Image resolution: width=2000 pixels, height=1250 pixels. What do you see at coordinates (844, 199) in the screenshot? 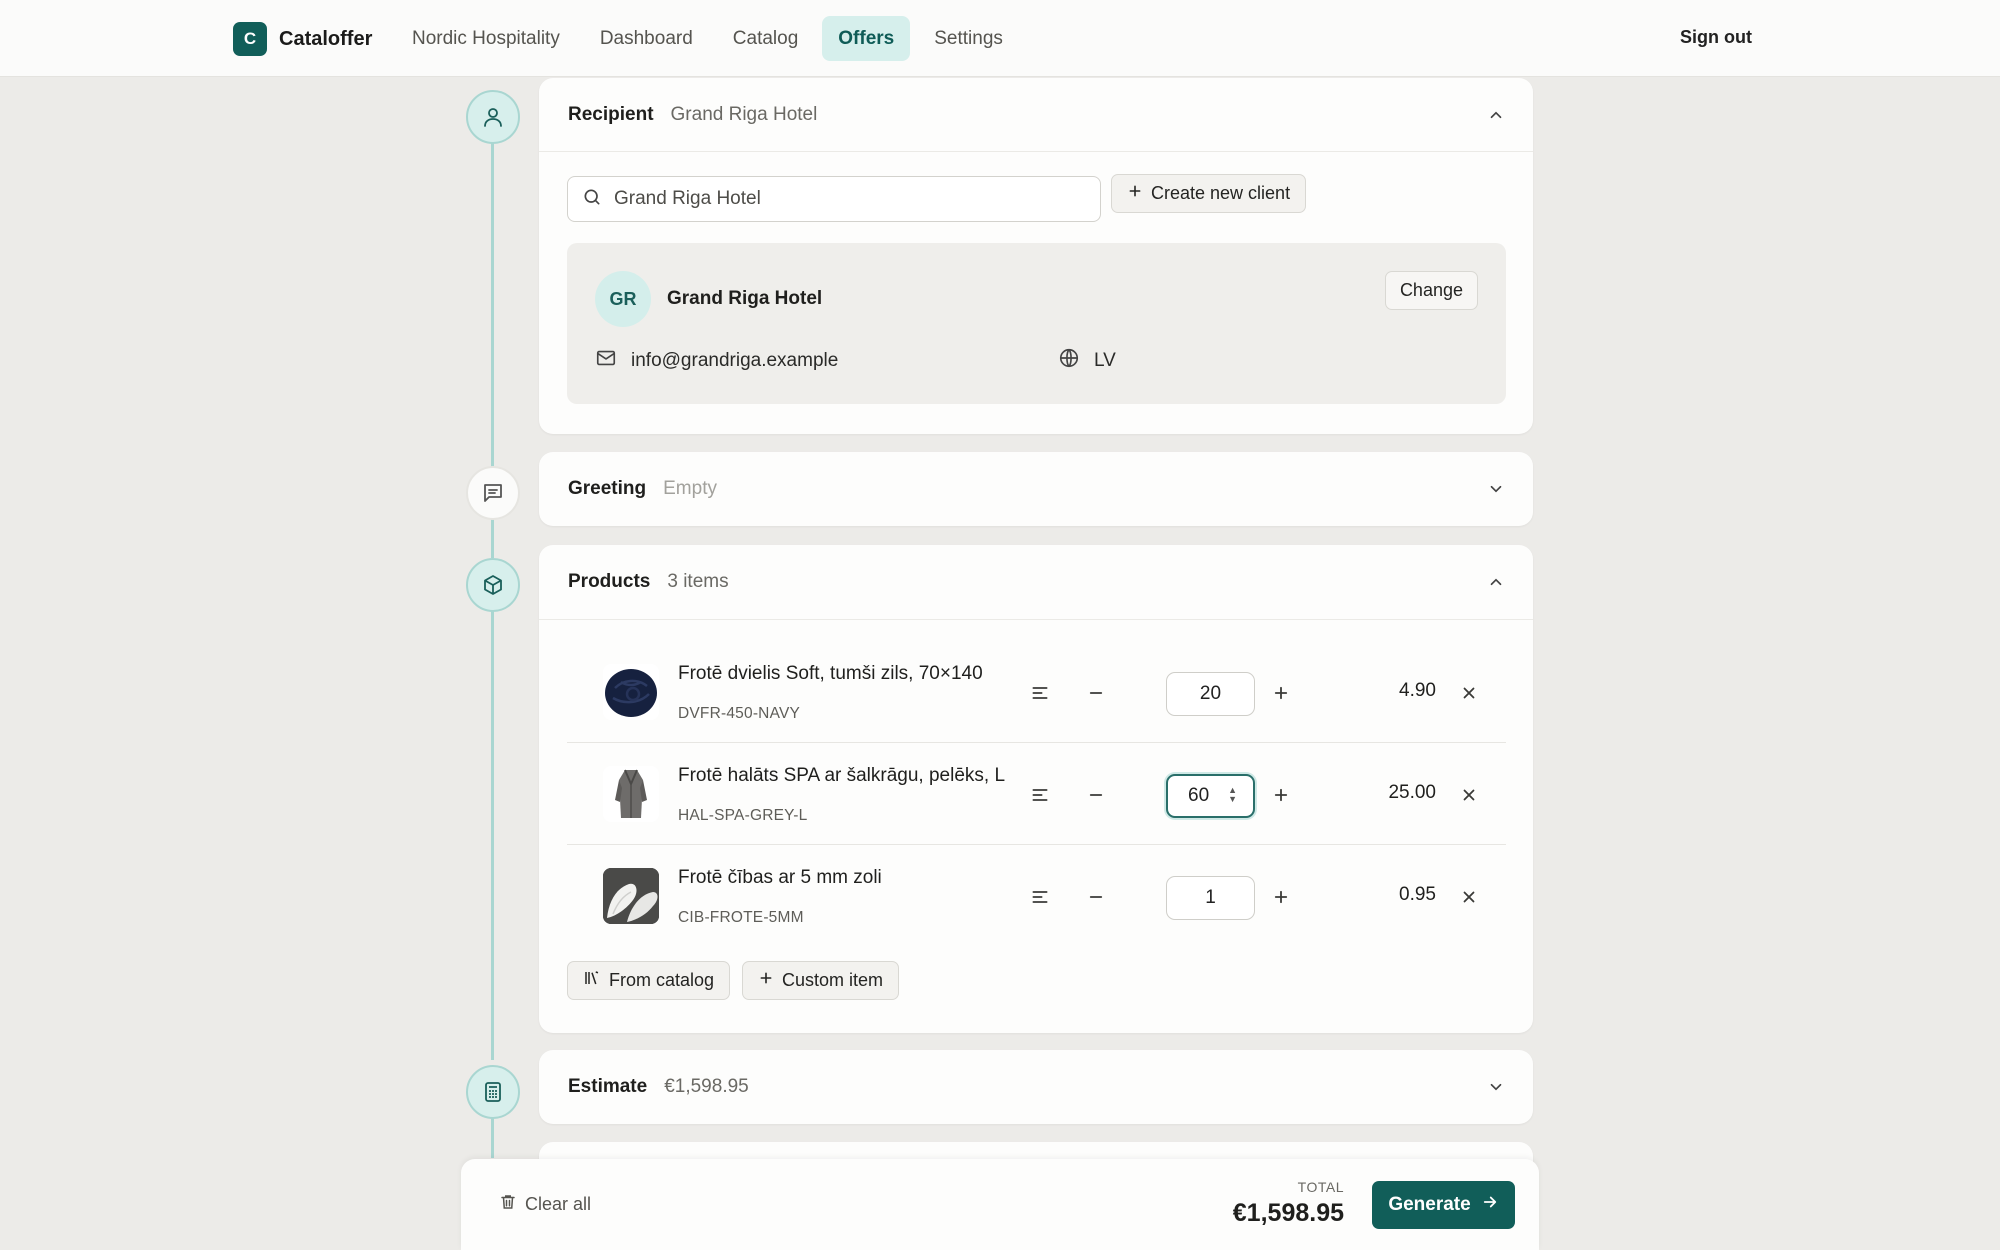
I see `client-search-field` at bounding box center [844, 199].